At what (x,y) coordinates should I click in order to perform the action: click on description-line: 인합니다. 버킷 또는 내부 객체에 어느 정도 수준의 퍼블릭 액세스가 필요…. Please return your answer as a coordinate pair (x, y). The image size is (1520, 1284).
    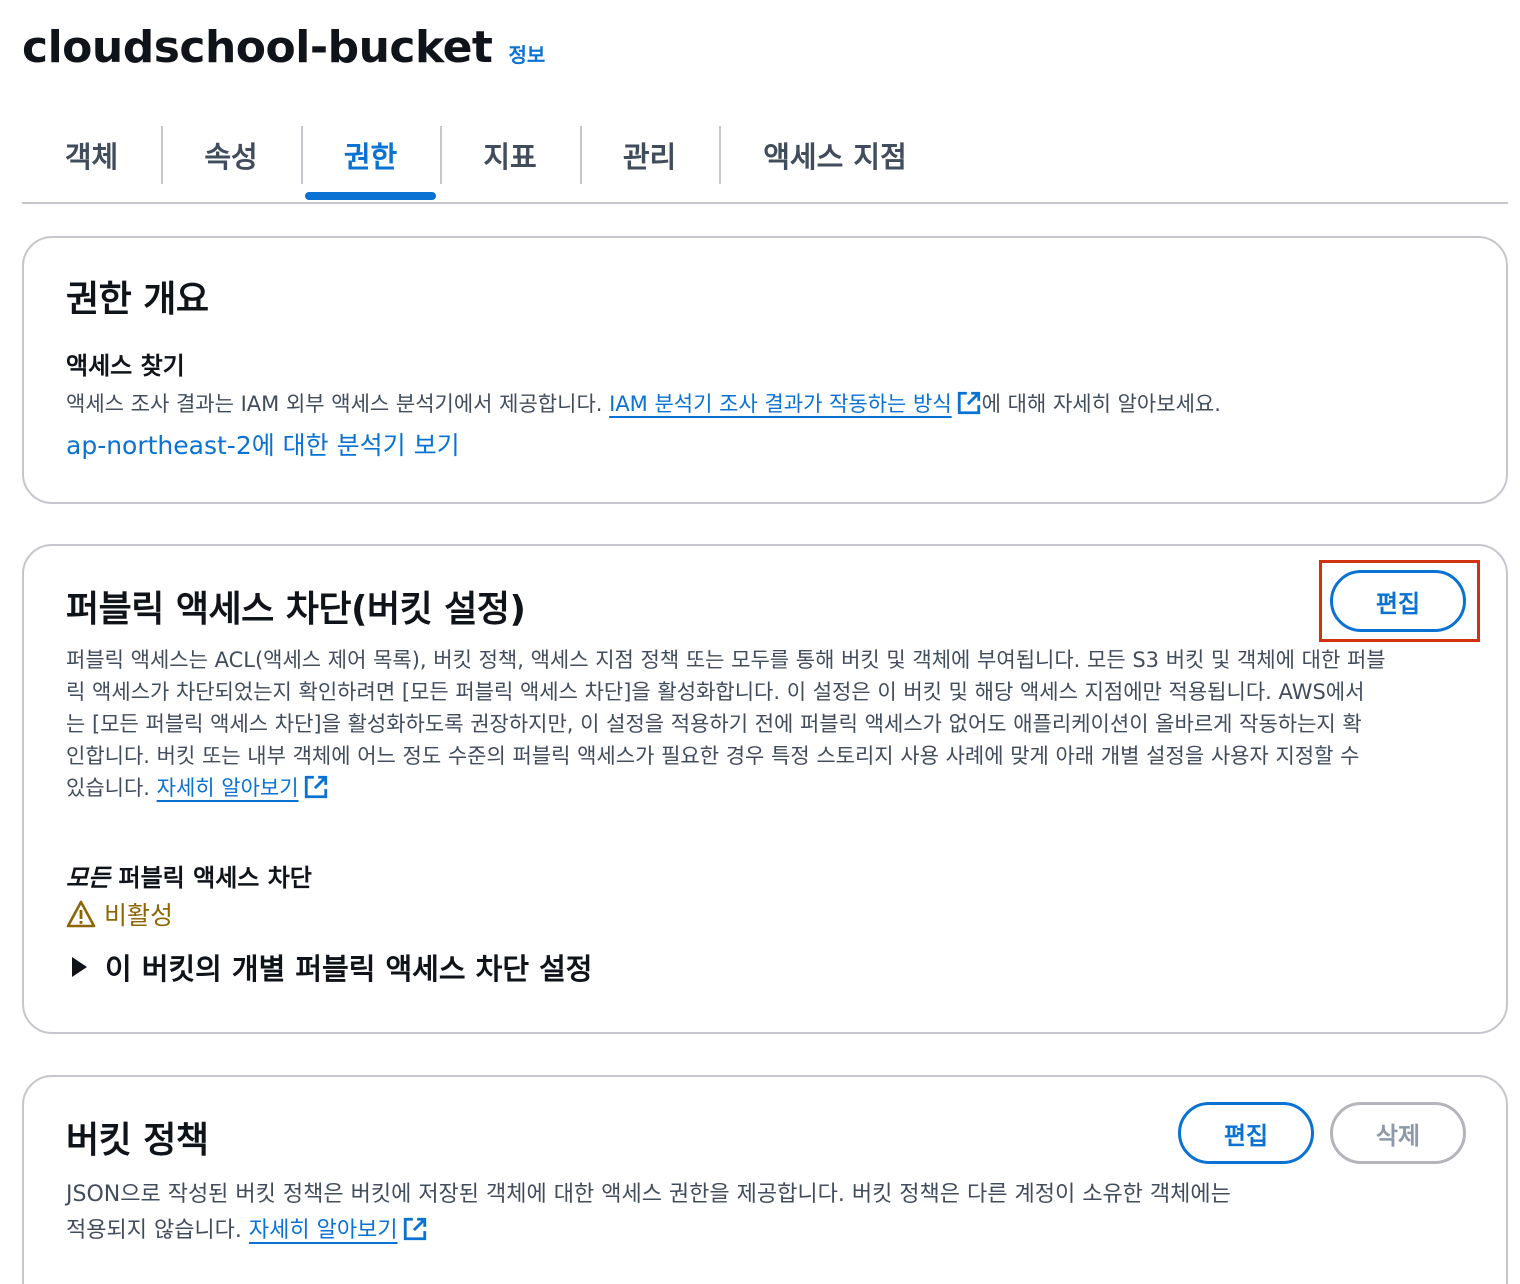
    Looking at the image, I should click on (713, 756).